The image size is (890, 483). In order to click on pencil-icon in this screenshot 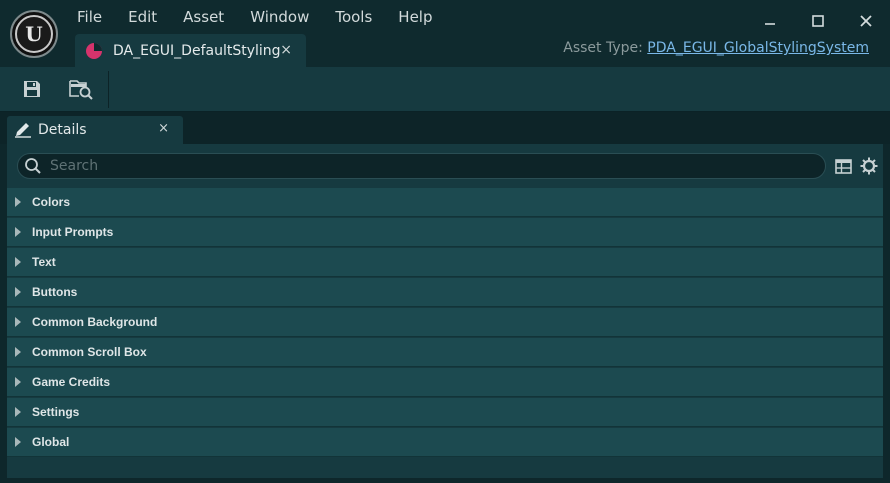, I will do `click(23, 130)`.